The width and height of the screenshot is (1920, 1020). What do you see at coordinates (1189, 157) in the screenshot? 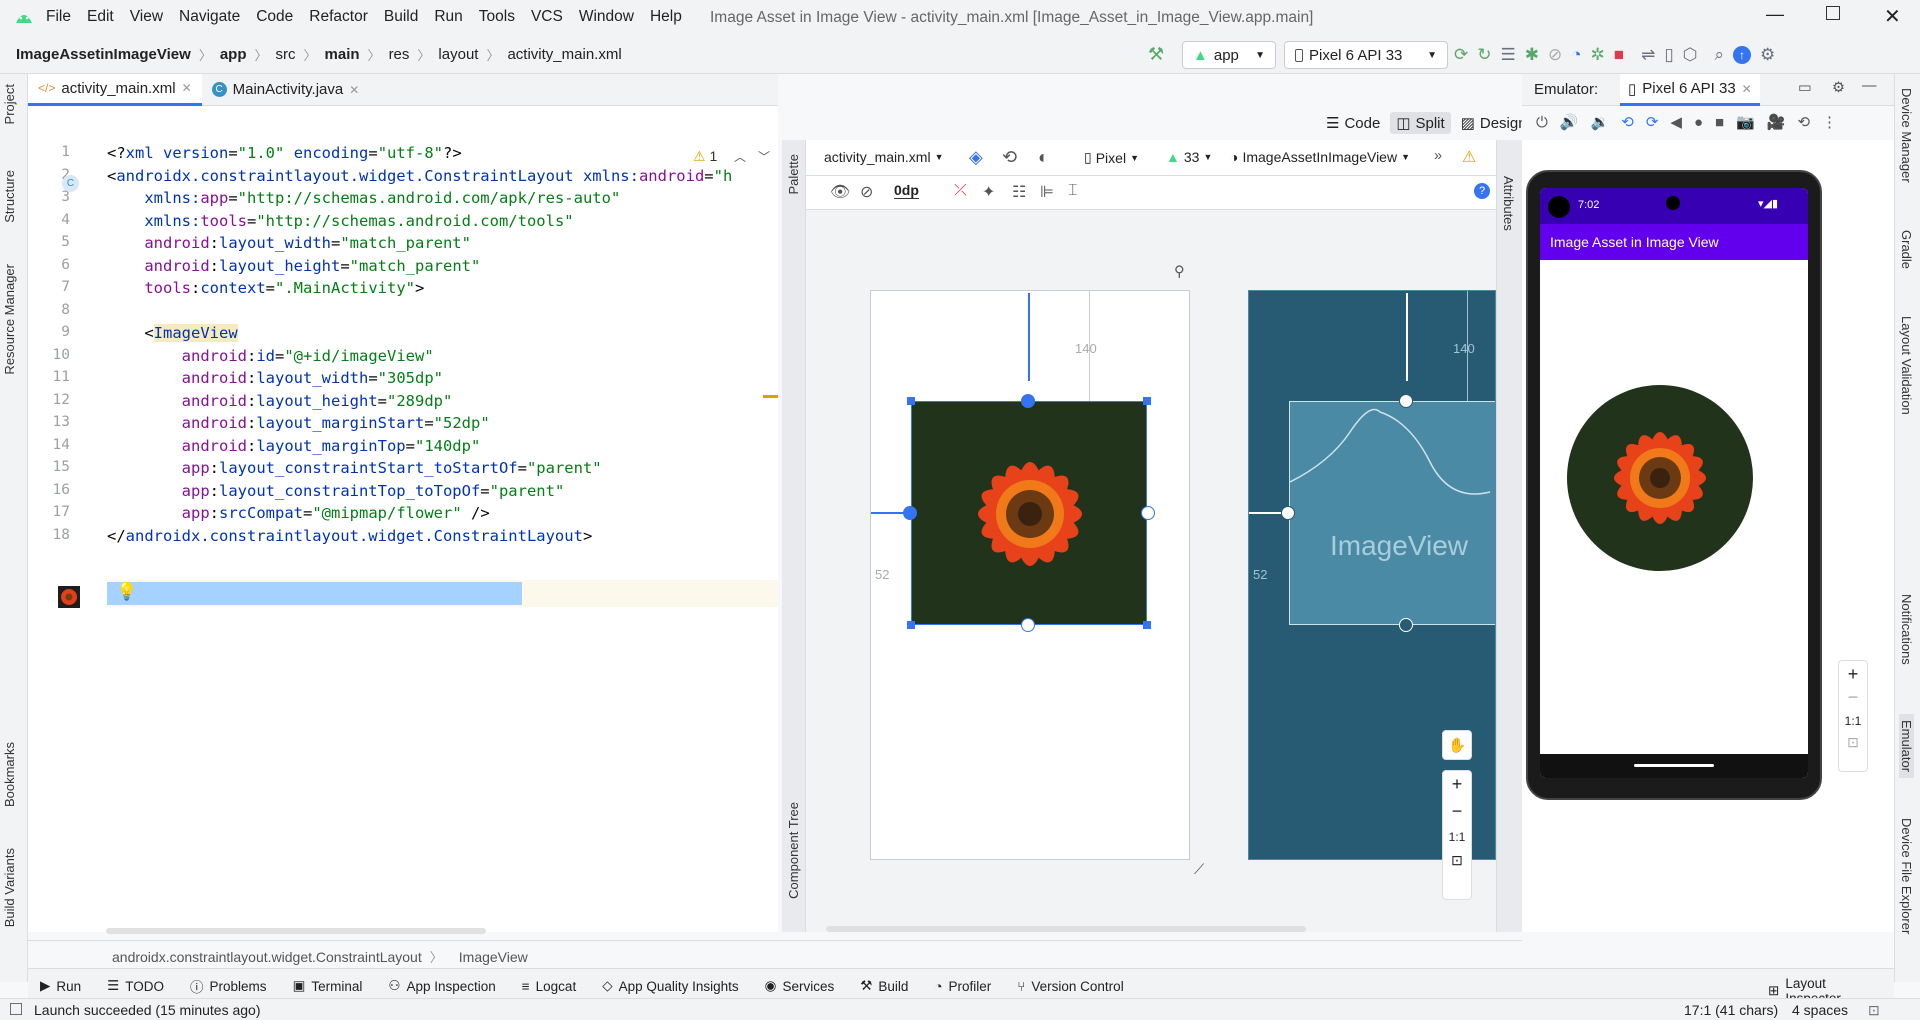
I see `api-dropdown: ▲ 33 ▼` at bounding box center [1189, 157].